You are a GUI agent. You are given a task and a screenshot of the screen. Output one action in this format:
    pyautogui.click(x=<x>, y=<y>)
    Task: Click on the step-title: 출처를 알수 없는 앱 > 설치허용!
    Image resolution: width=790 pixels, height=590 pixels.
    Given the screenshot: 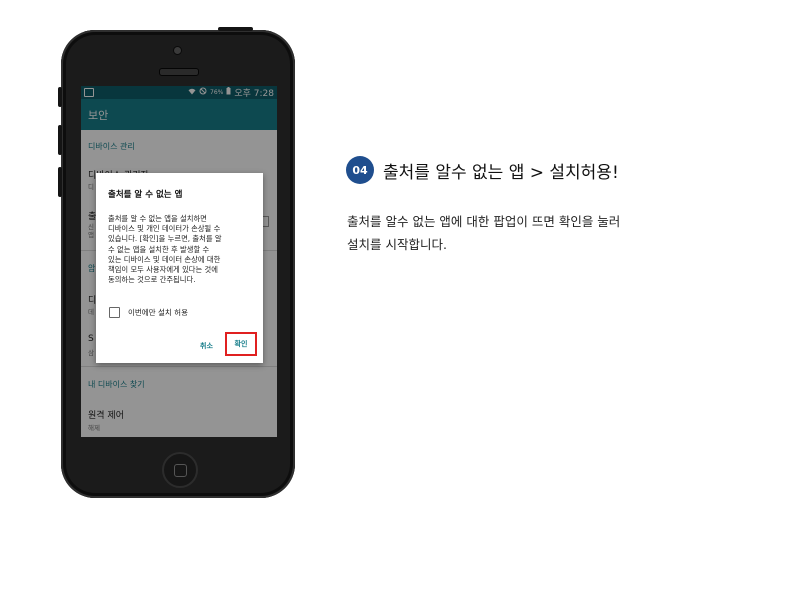 What is the action you would take?
    pyautogui.click(x=501, y=173)
    